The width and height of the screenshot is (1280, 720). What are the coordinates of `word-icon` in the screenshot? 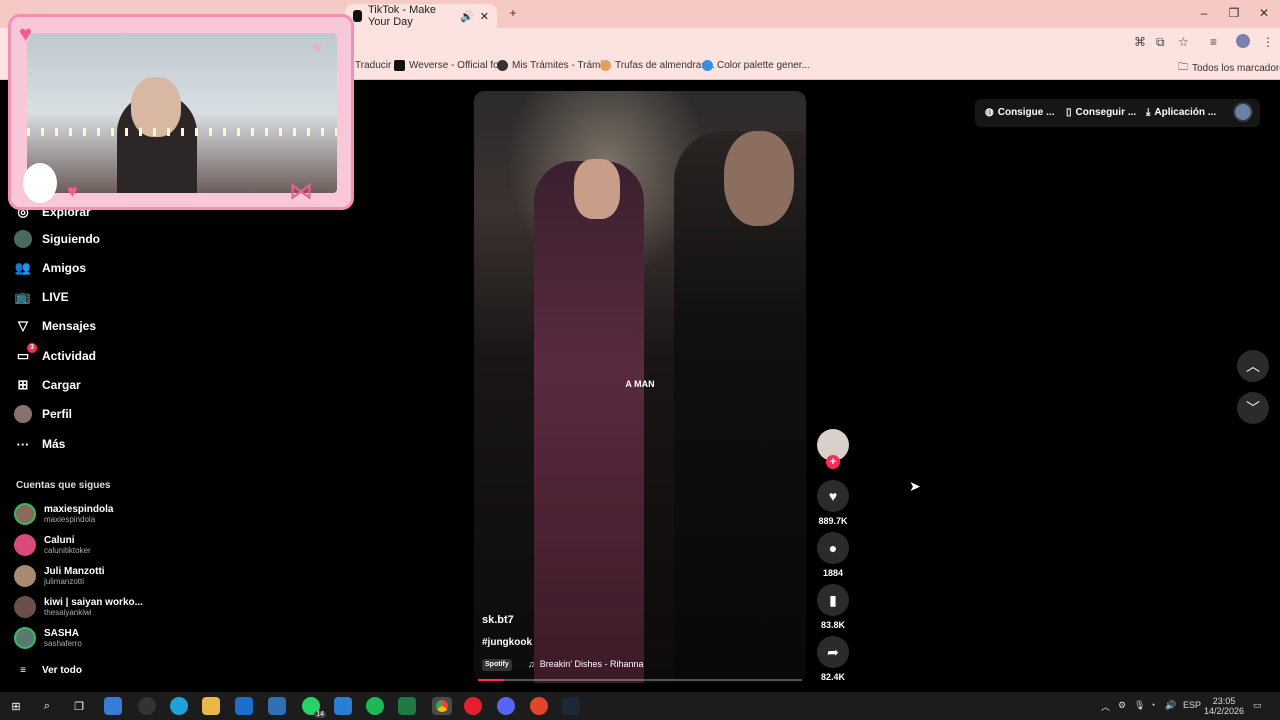 It's located at (343, 706).